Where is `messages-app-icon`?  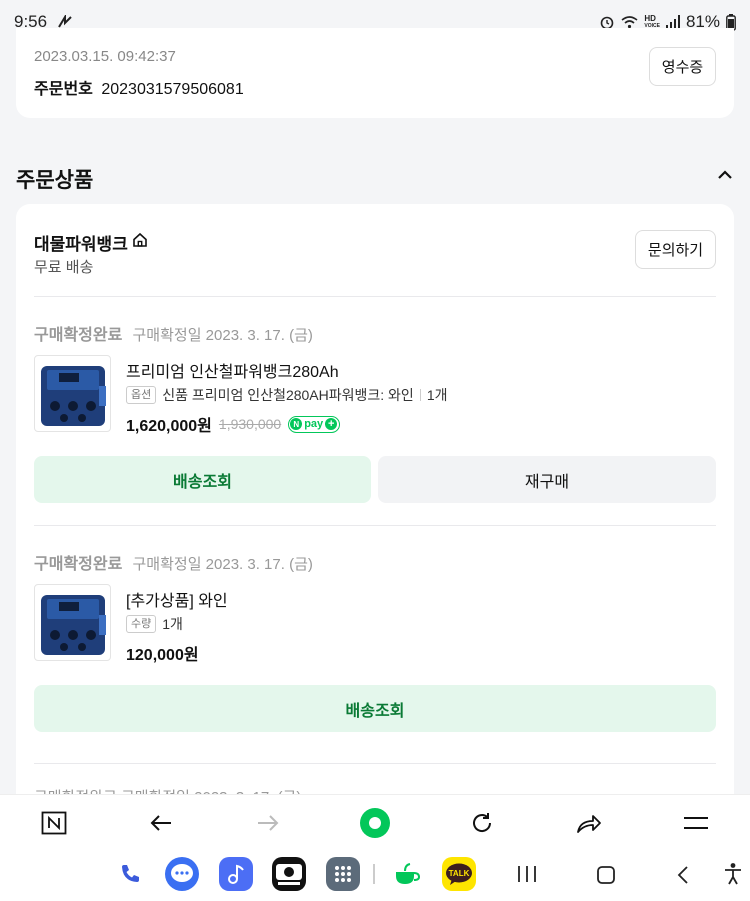 messages-app-icon is located at coordinates (182, 874).